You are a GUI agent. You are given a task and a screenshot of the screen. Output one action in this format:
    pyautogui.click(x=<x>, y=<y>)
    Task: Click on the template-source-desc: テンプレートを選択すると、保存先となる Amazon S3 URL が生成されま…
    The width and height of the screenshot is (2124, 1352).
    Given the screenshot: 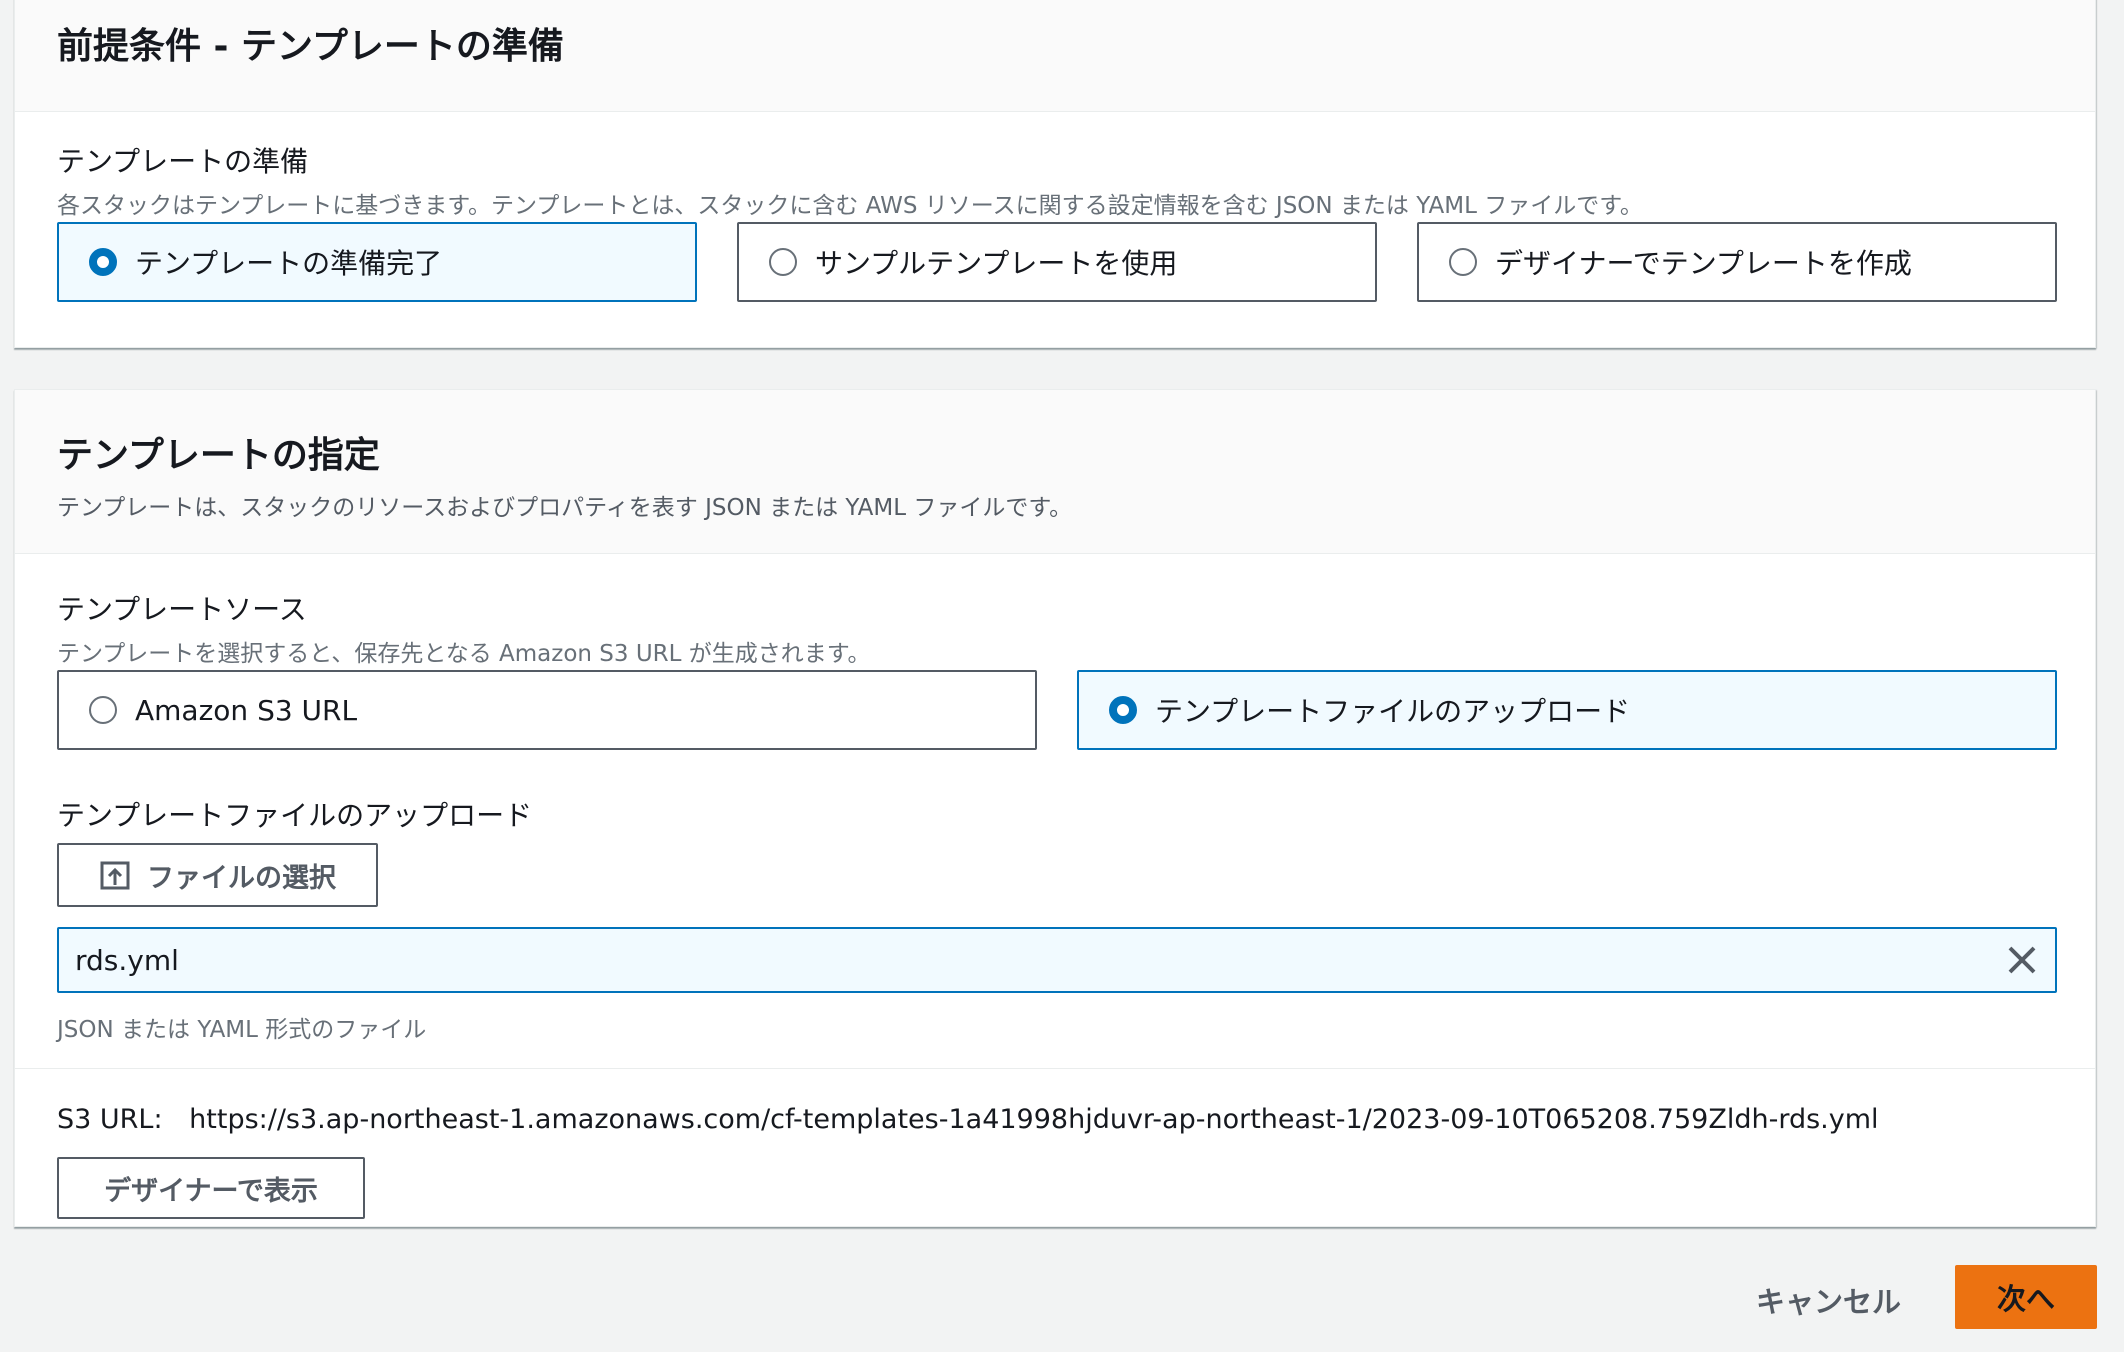 What is the action you would take?
    pyautogui.click(x=464, y=654)
    